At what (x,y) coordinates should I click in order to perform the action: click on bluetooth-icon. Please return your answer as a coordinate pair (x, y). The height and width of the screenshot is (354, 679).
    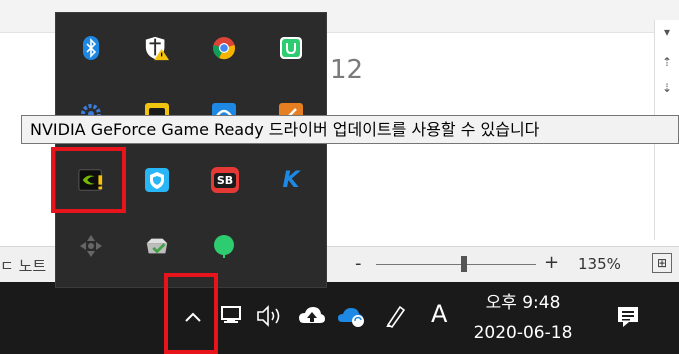
    Looking at the image, I should click on (91, 48).